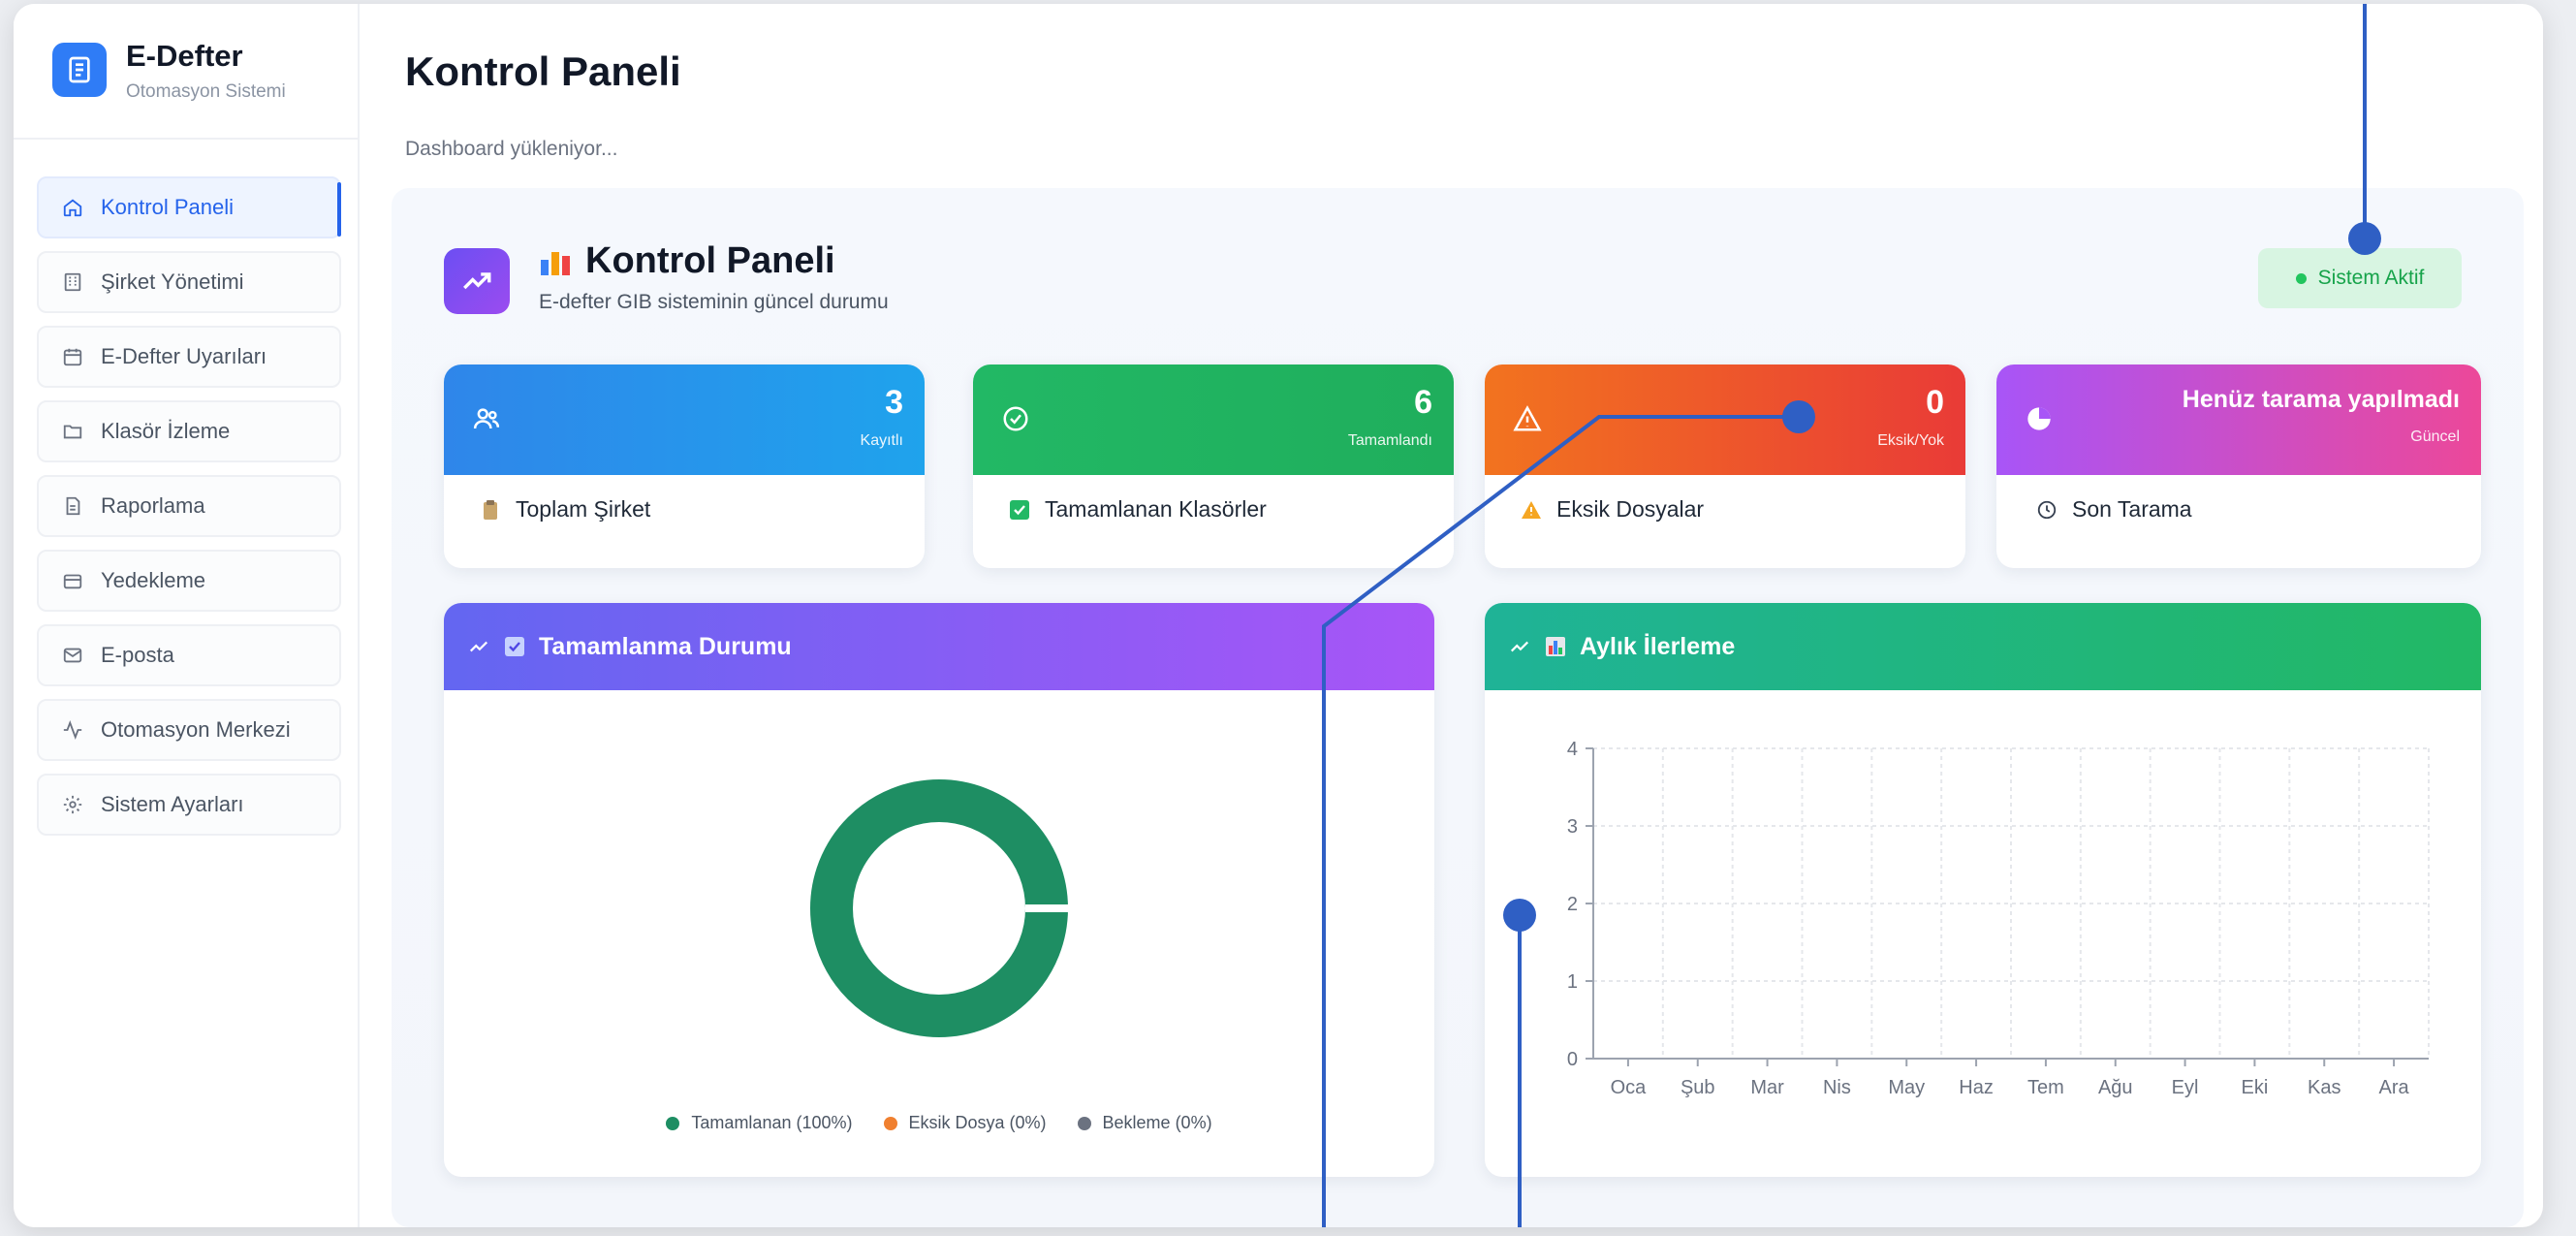 This screenshot has height=1236, width=2576. Describe the element at coordinates (206, 91) in the screenshot. I see `brand-subtitle: Otomasyon Sistemi` at that location.